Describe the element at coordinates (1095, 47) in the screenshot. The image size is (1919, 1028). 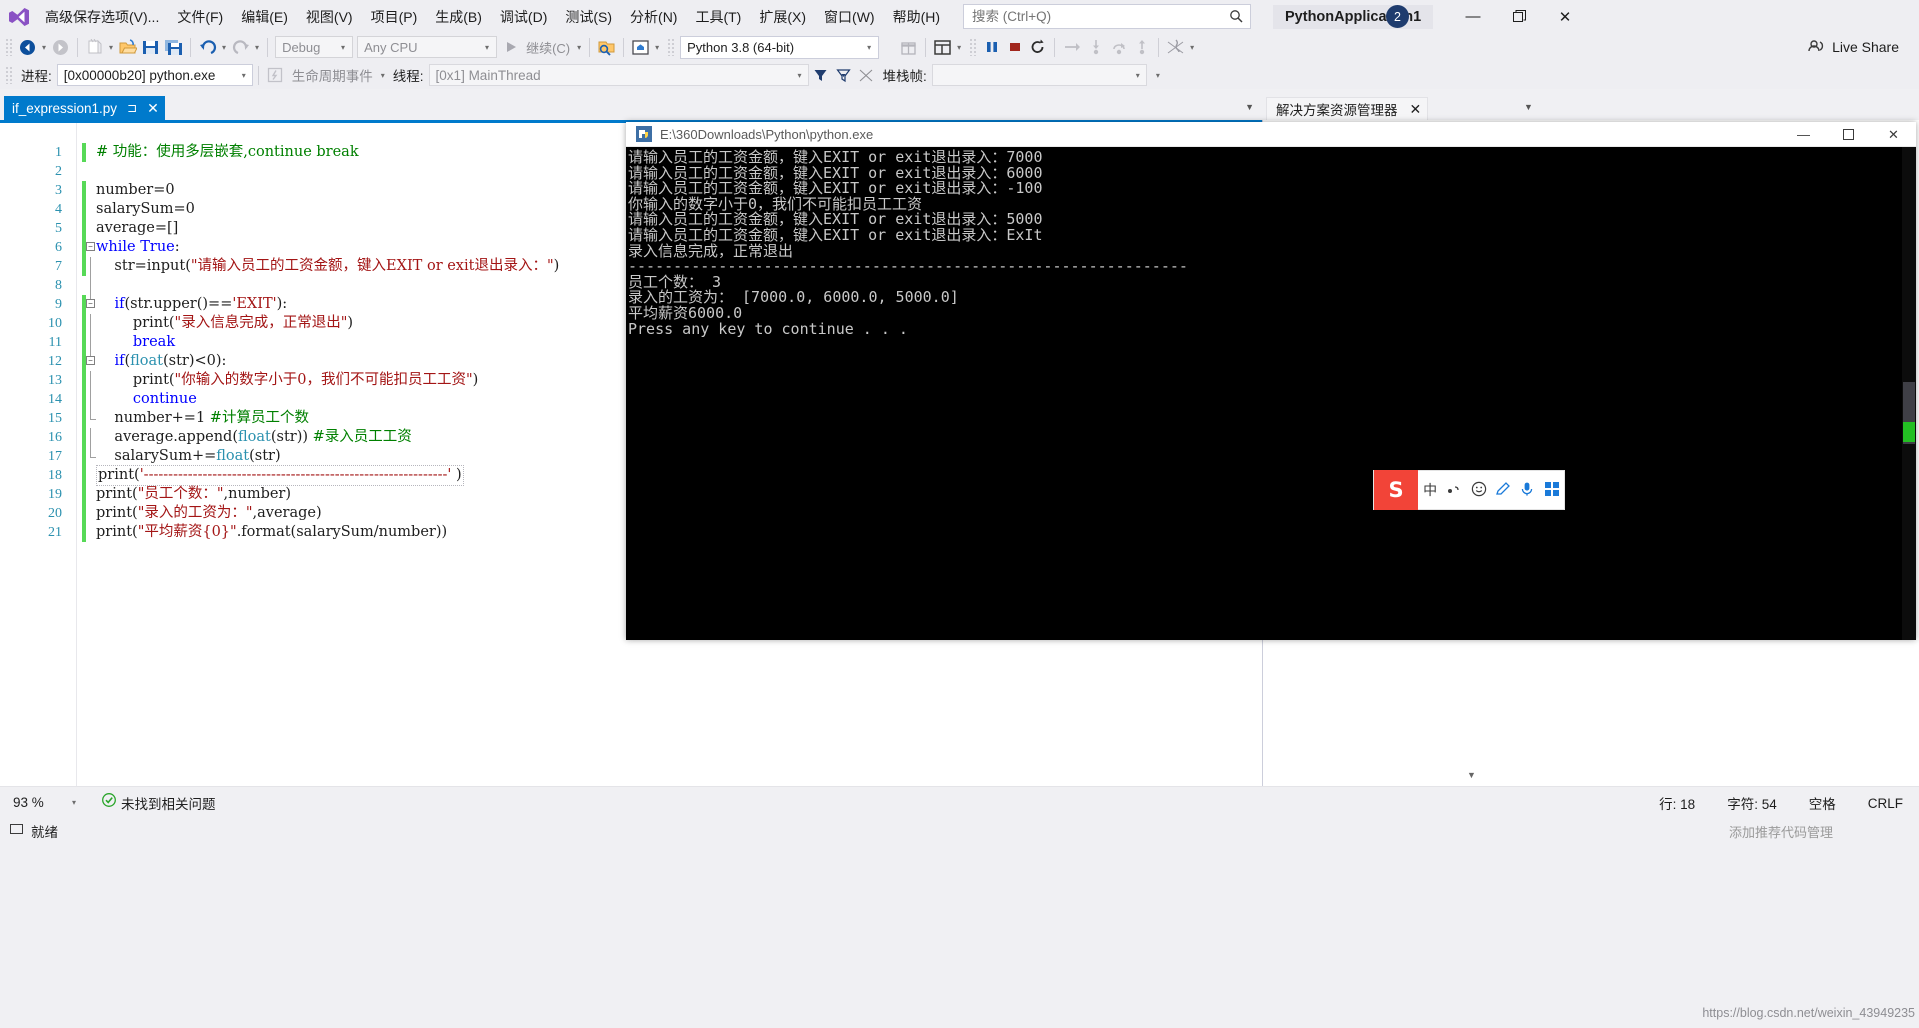
I see `step-into-icon` at that location.